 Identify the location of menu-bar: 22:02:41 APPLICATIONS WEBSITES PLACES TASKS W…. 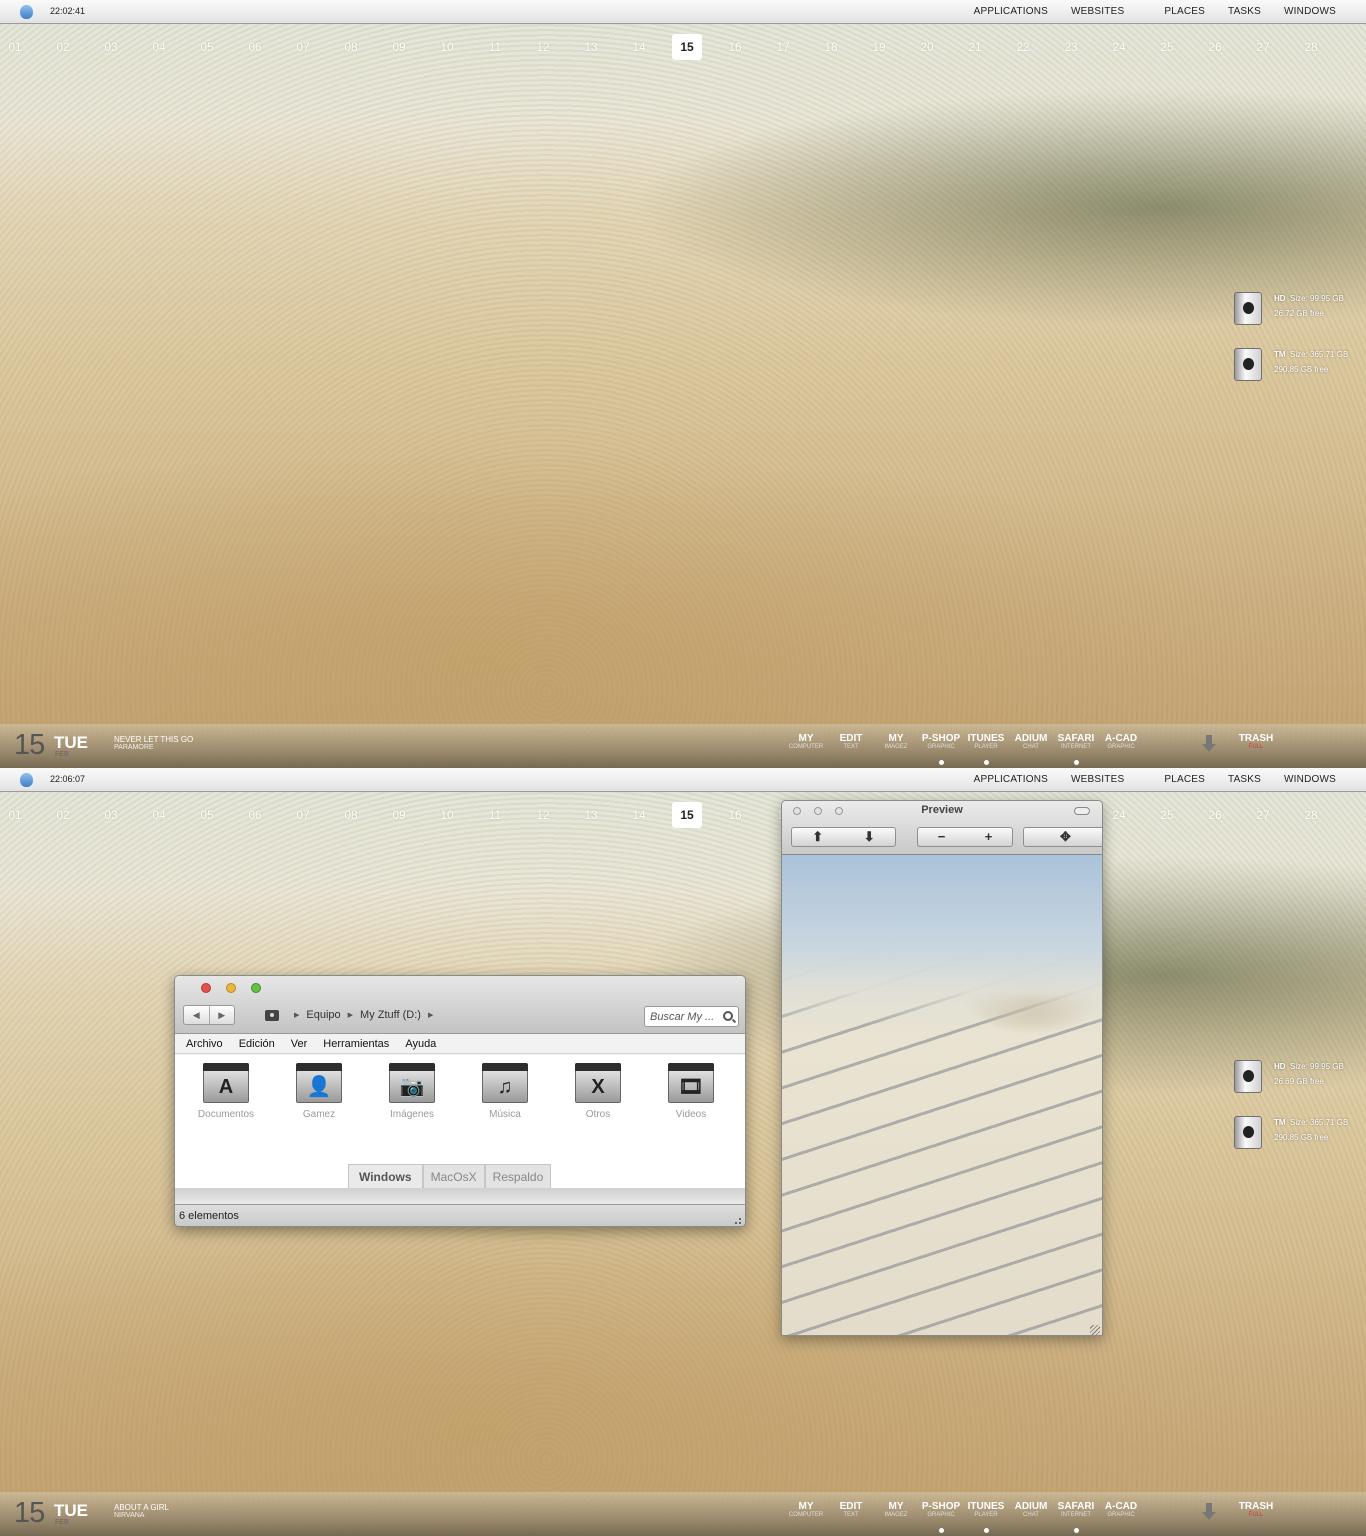
(683, 12).